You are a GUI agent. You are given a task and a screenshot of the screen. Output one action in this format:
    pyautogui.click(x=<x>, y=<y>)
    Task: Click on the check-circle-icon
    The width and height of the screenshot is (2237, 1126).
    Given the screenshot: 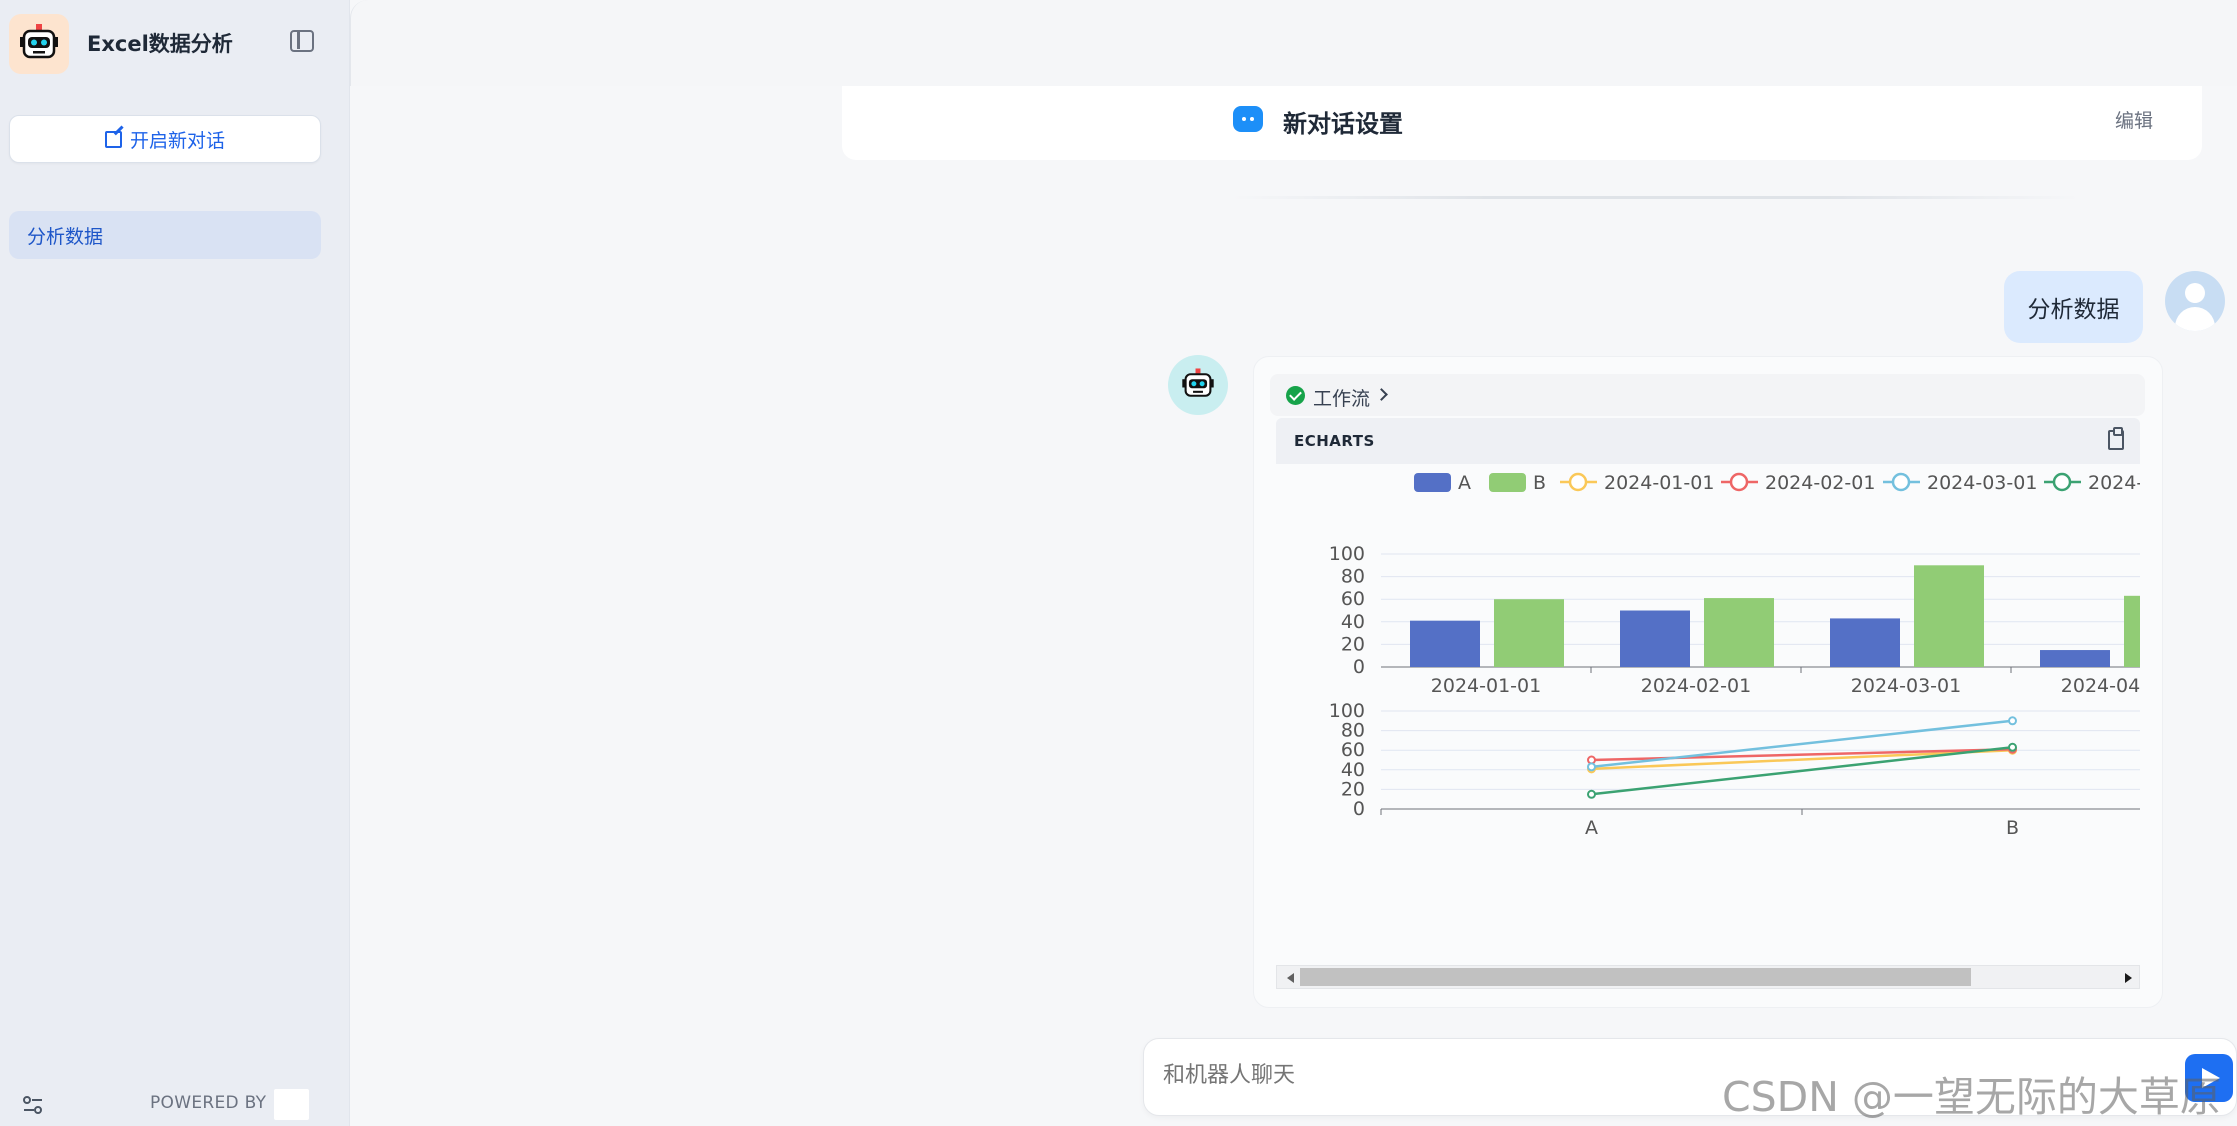 What is the action you would take?
    pyautogui.click(x=1295, y=395)
    